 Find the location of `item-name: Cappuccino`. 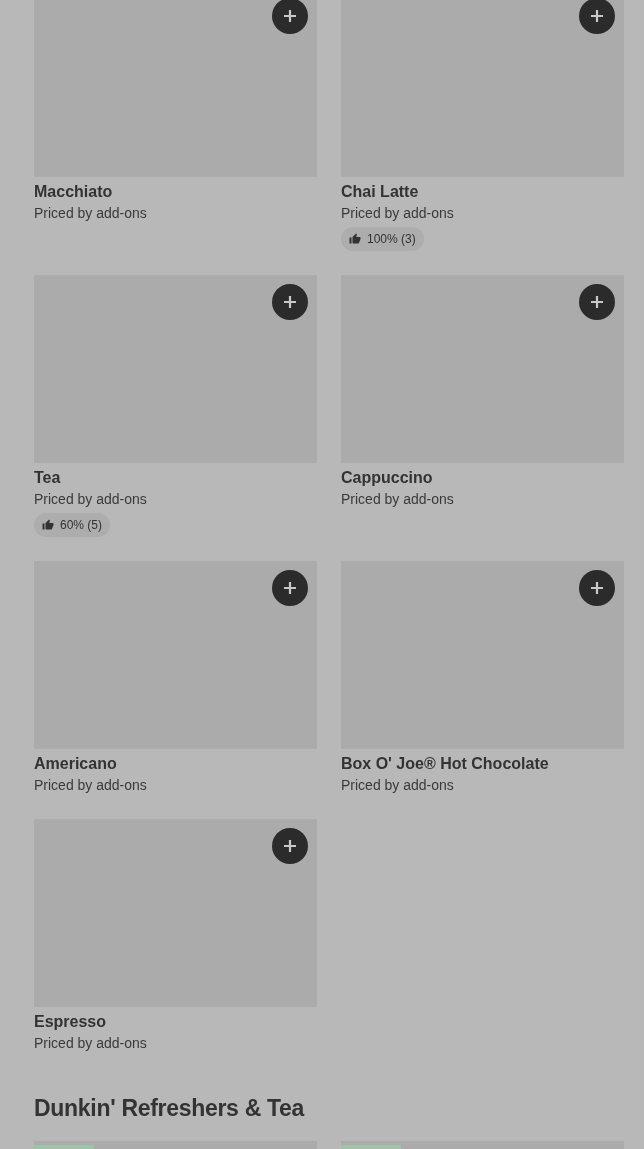

item-name: Cappuccino is located at coordinates (387, 478).